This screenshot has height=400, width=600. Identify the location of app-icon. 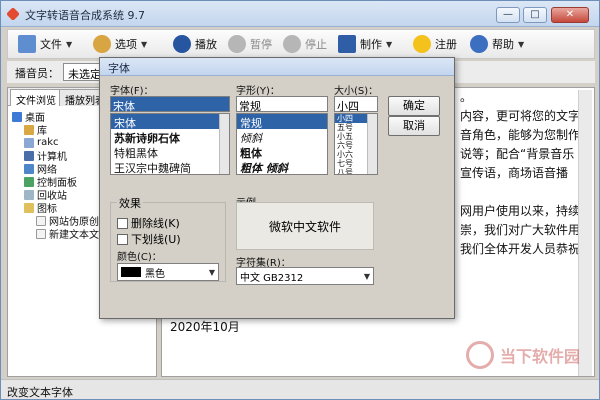
(13, 14).